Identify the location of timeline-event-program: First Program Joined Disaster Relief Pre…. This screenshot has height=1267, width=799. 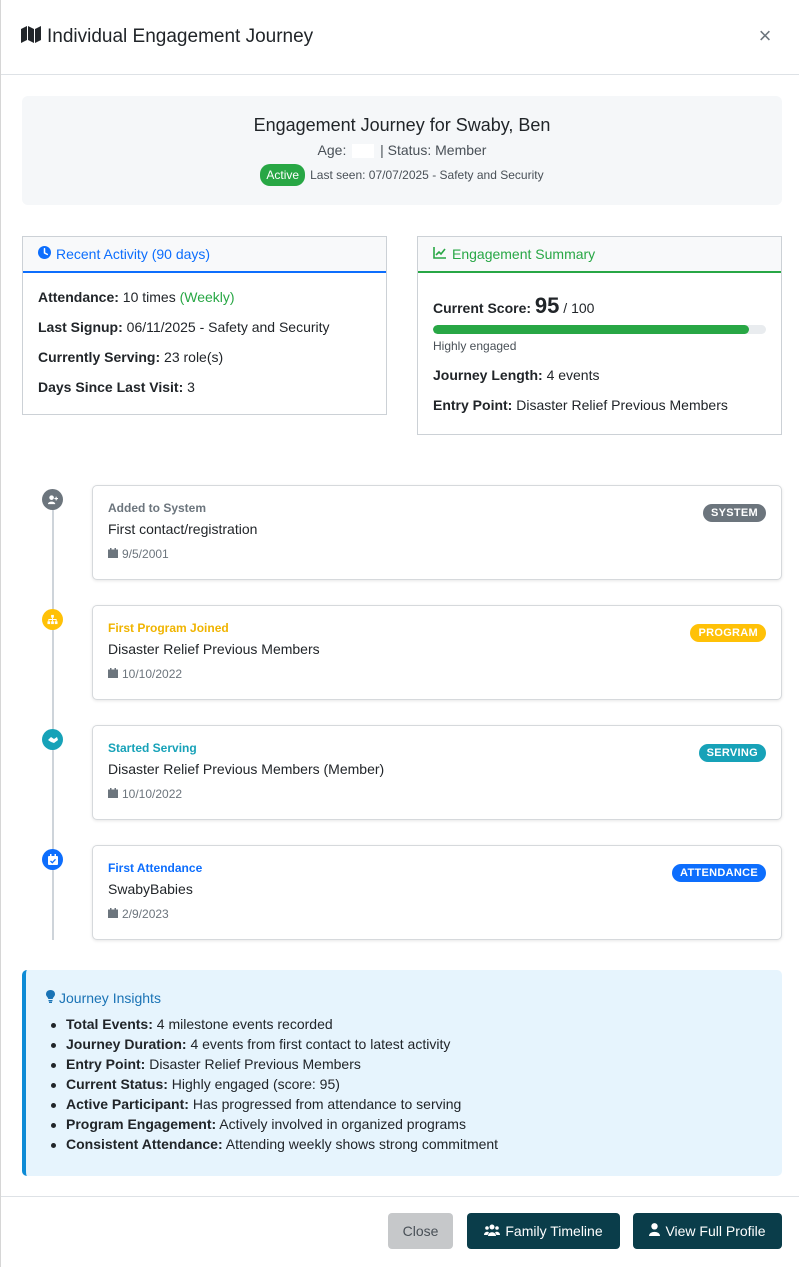
(437, 652).